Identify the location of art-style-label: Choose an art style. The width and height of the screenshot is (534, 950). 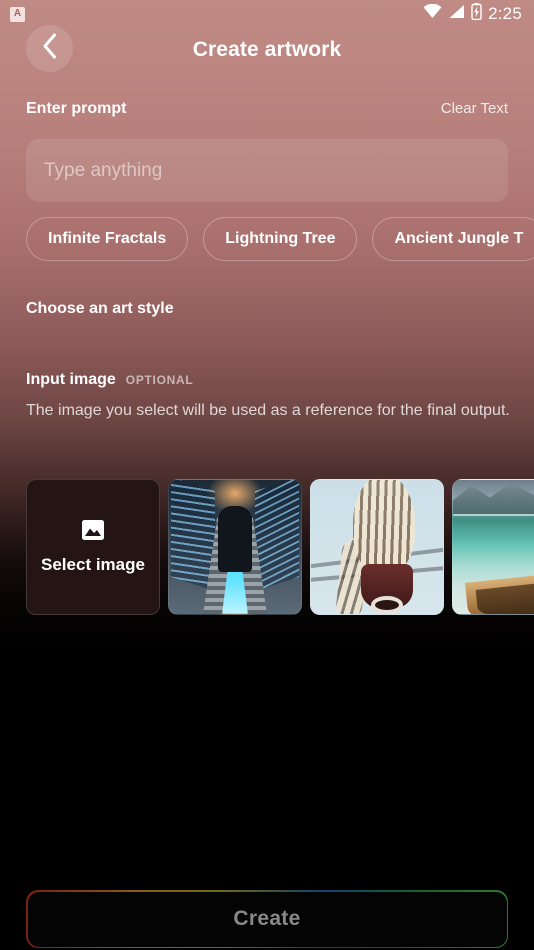
(100, 308).